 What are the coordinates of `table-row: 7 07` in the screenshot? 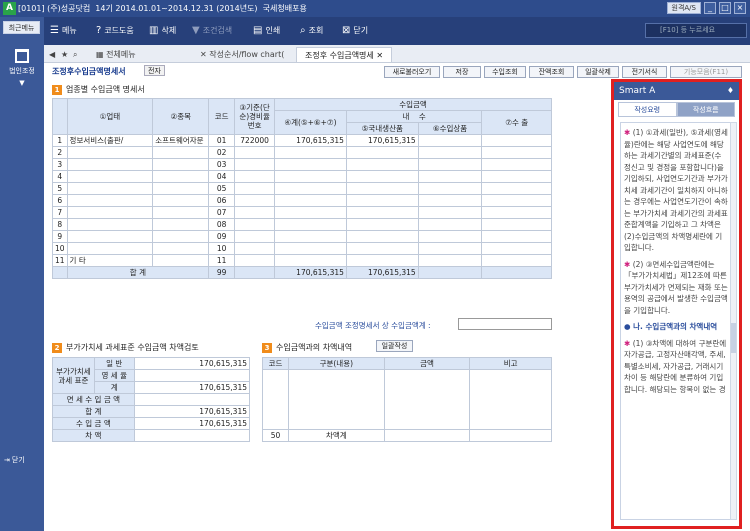 It's located at (302, 212).